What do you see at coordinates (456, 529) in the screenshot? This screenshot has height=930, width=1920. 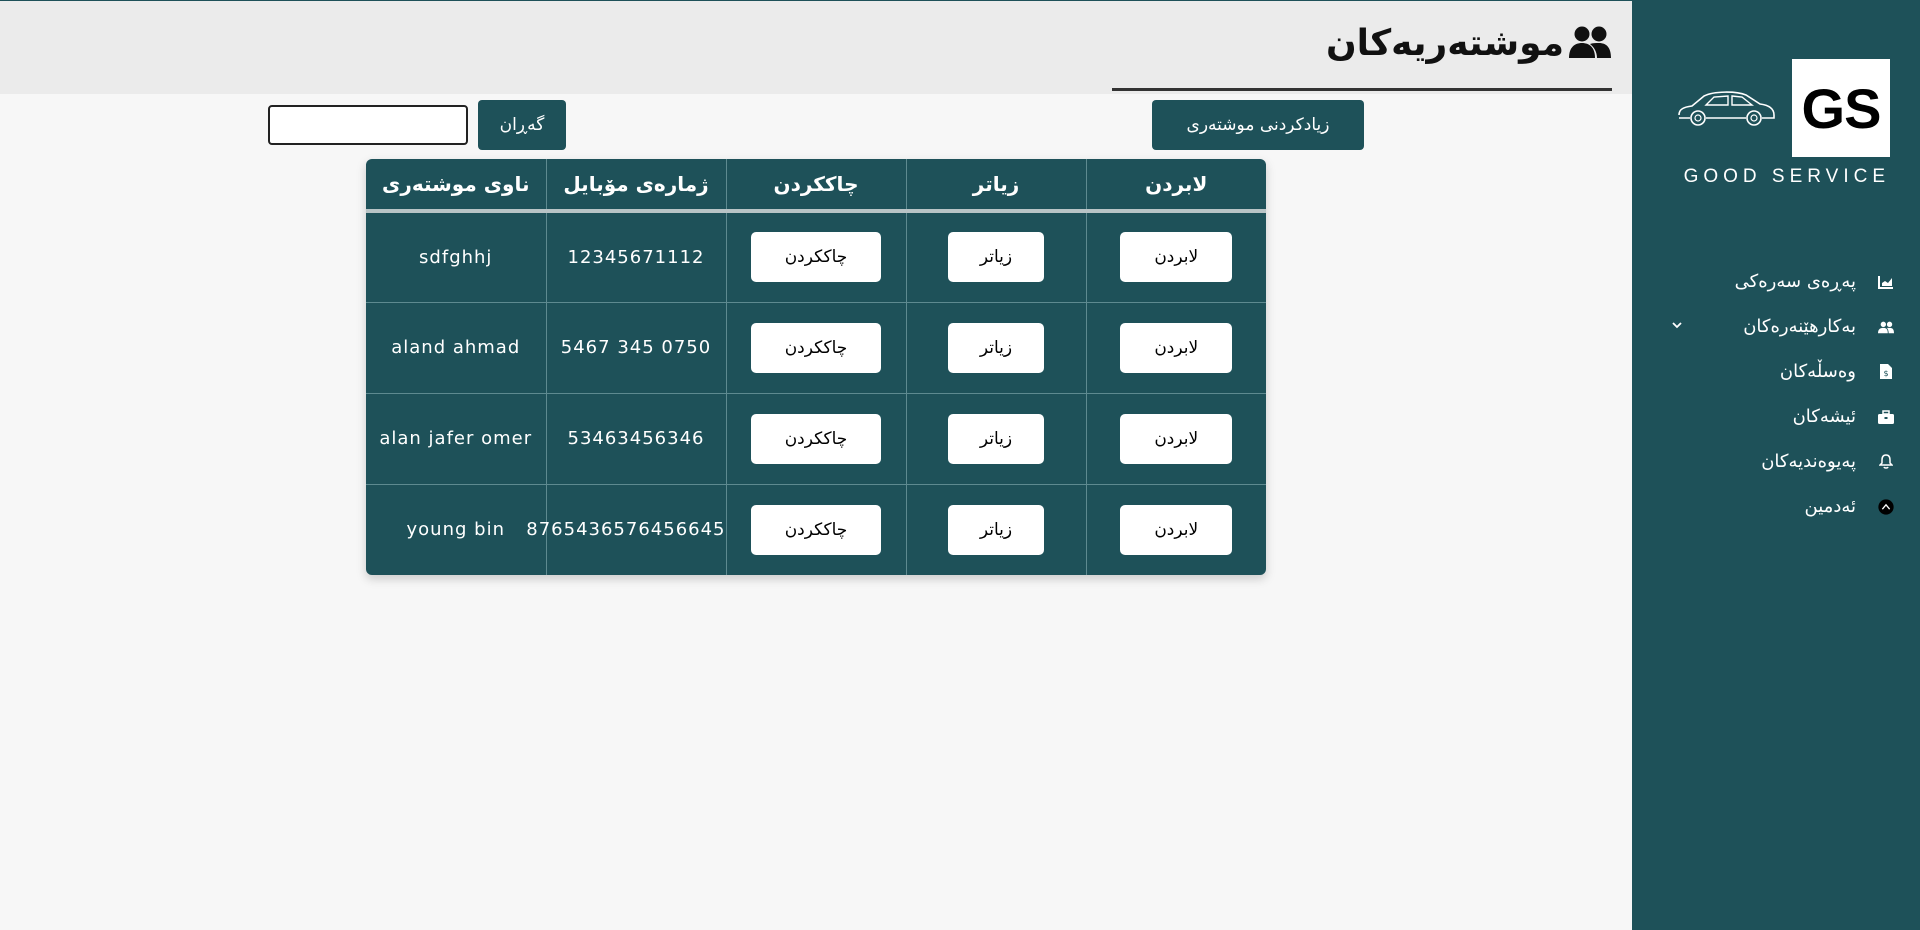 I see `cell-name: young bin` at bounding box center [456, 529].